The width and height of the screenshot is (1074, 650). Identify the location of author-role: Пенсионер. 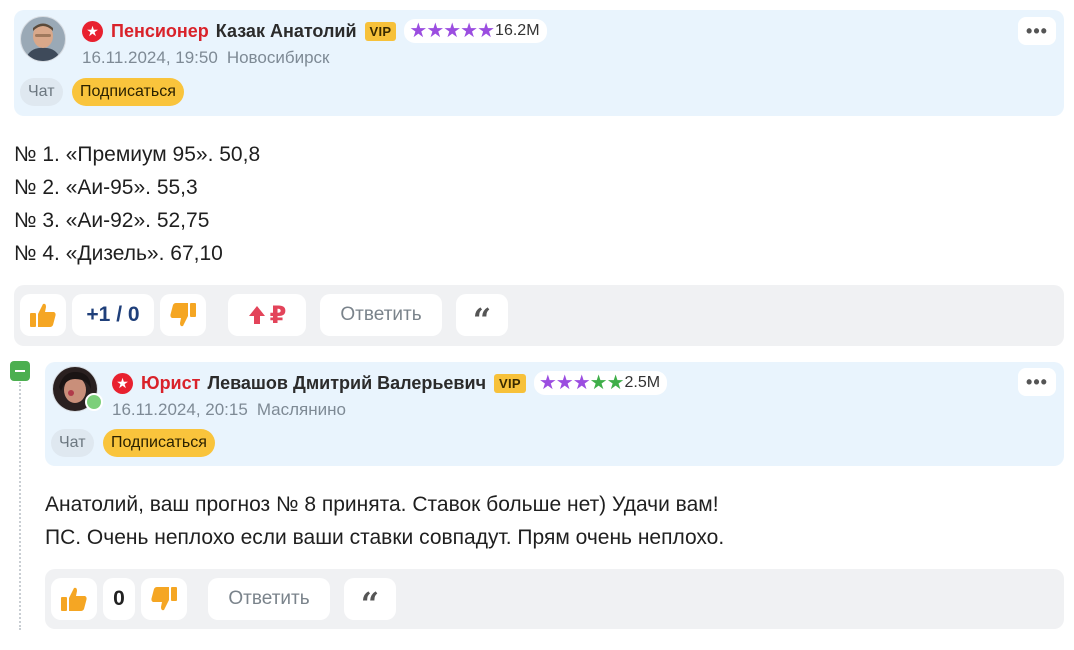
(160, 31).